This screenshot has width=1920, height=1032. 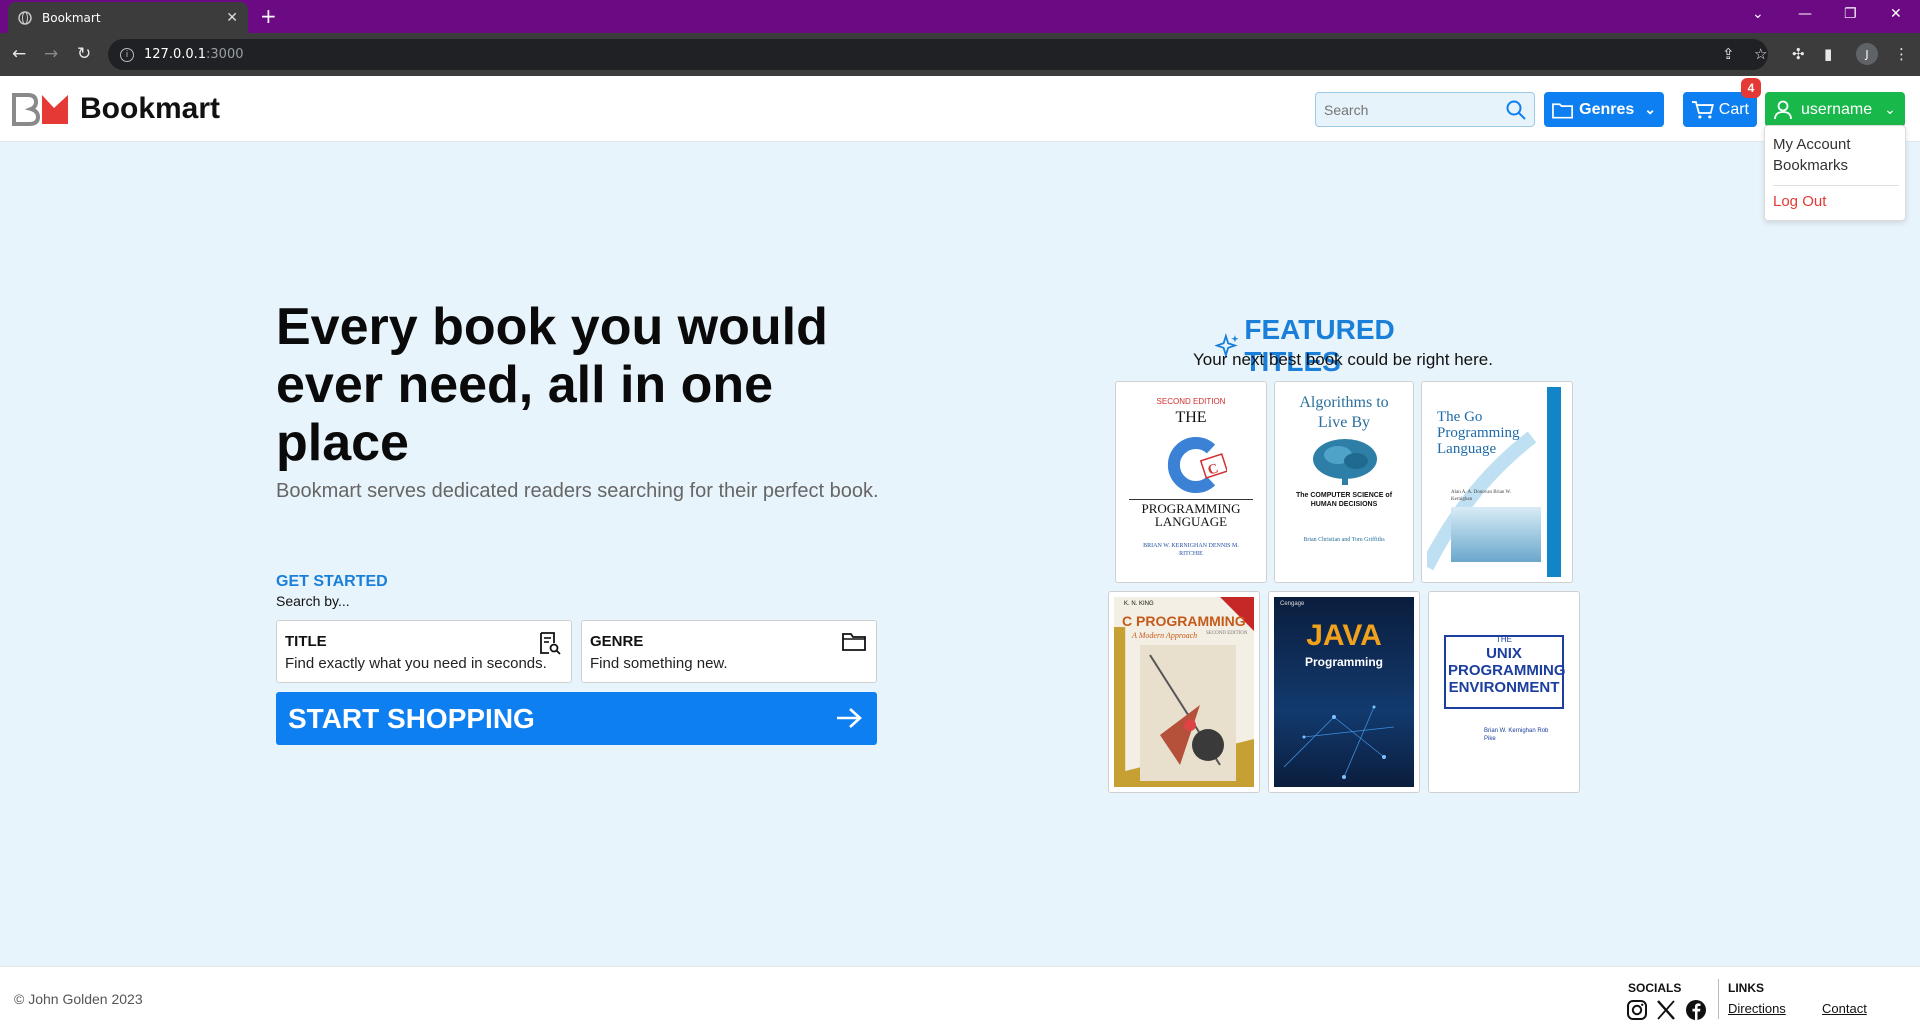 I want to click on menu-item-log-out: Log Out, so click(x=1799, y=201).